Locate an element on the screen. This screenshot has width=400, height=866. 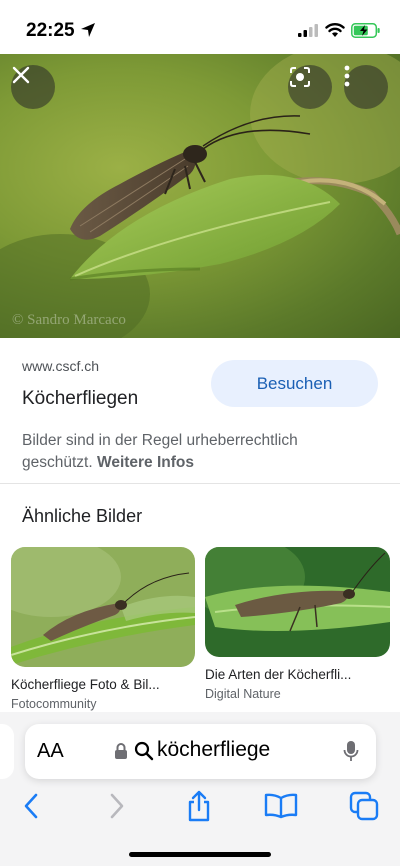
address-bar: AA köcherfliege is located at coordinates (200, 751).